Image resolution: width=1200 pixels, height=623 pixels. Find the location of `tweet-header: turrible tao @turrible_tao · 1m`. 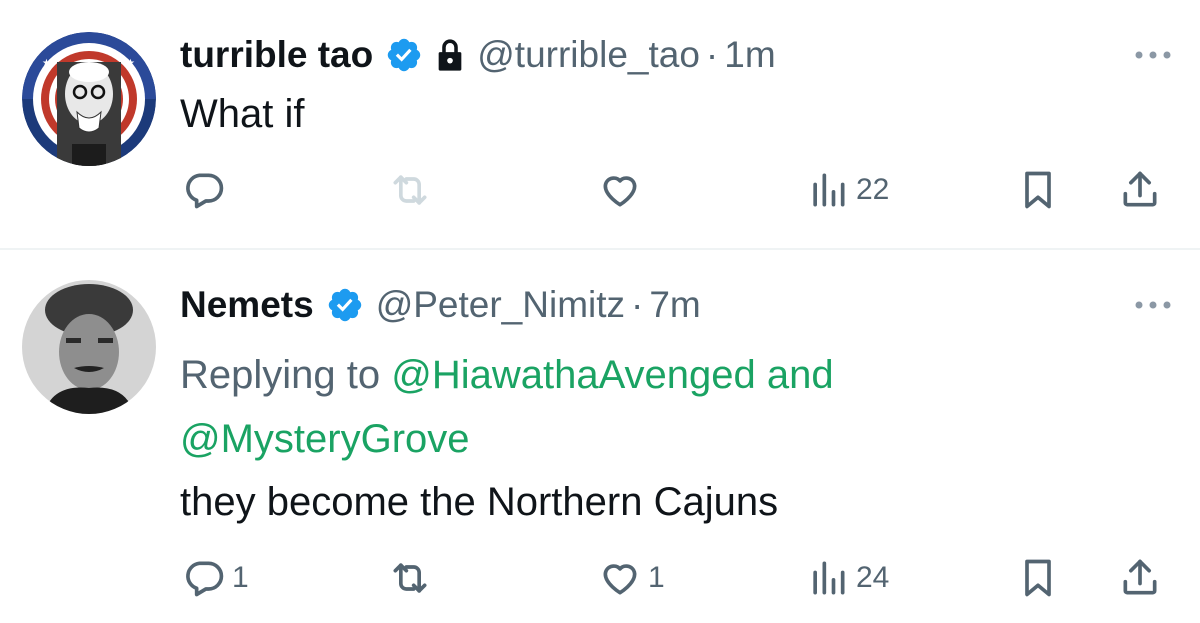

tweet-header: turrible tao @turrible_tao · 1m is located at coordinates (478, 55).